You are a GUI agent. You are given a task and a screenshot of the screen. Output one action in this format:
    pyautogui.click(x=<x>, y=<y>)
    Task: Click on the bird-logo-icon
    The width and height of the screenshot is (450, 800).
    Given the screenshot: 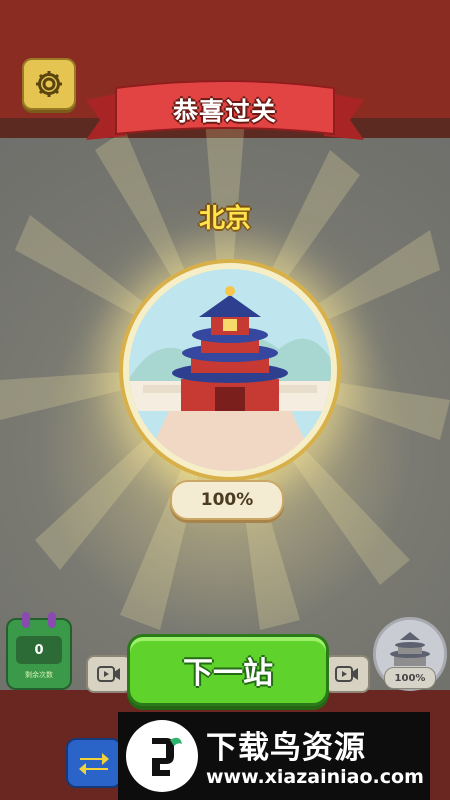 What is the action you would take?
    pyautogui.click(x=162, y=756)
    